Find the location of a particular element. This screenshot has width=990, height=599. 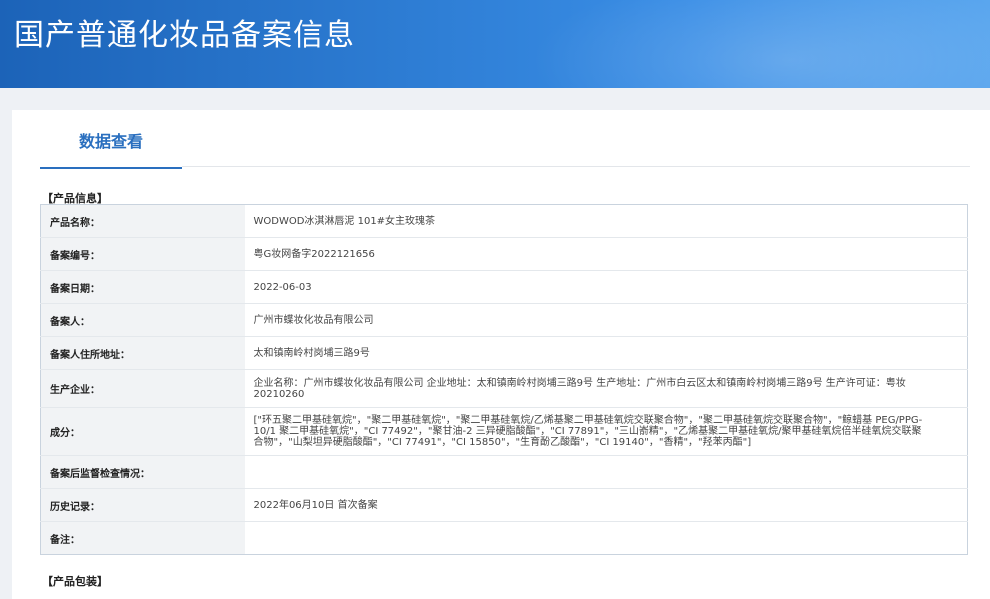

row-label: 成分： is located at coordinates (142, 431).